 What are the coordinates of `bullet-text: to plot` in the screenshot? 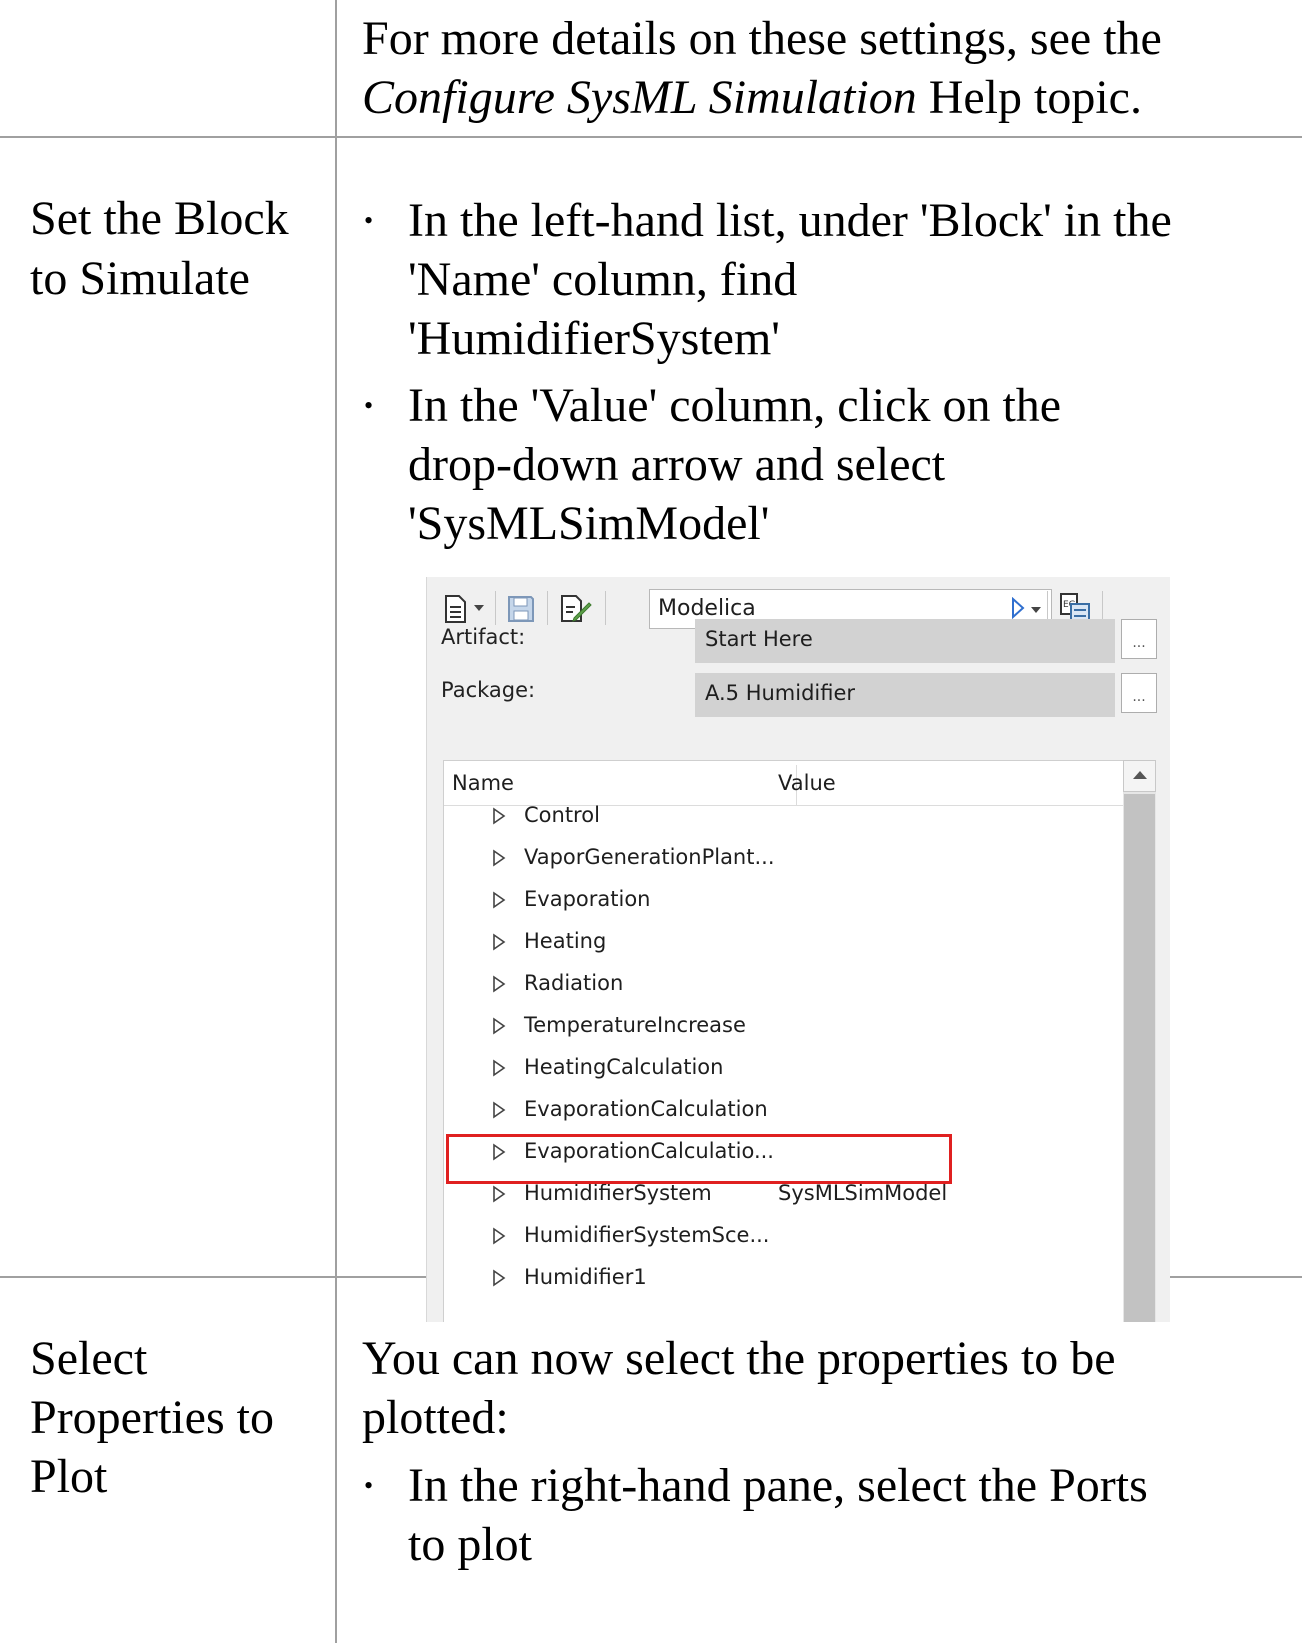 It's located at (470, 1544).